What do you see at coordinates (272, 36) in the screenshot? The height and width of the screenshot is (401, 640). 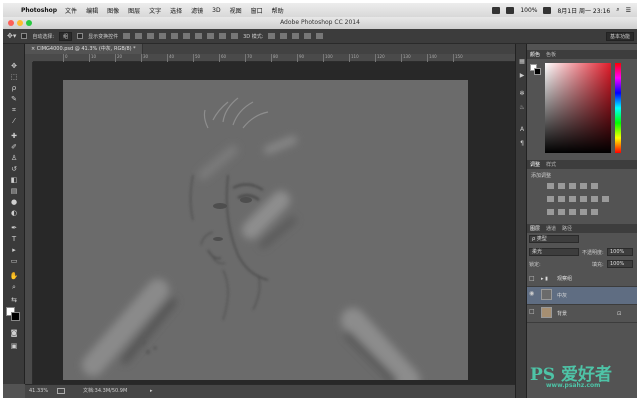 I see `rotate-3d-icon` at bounding box center [272, 36].